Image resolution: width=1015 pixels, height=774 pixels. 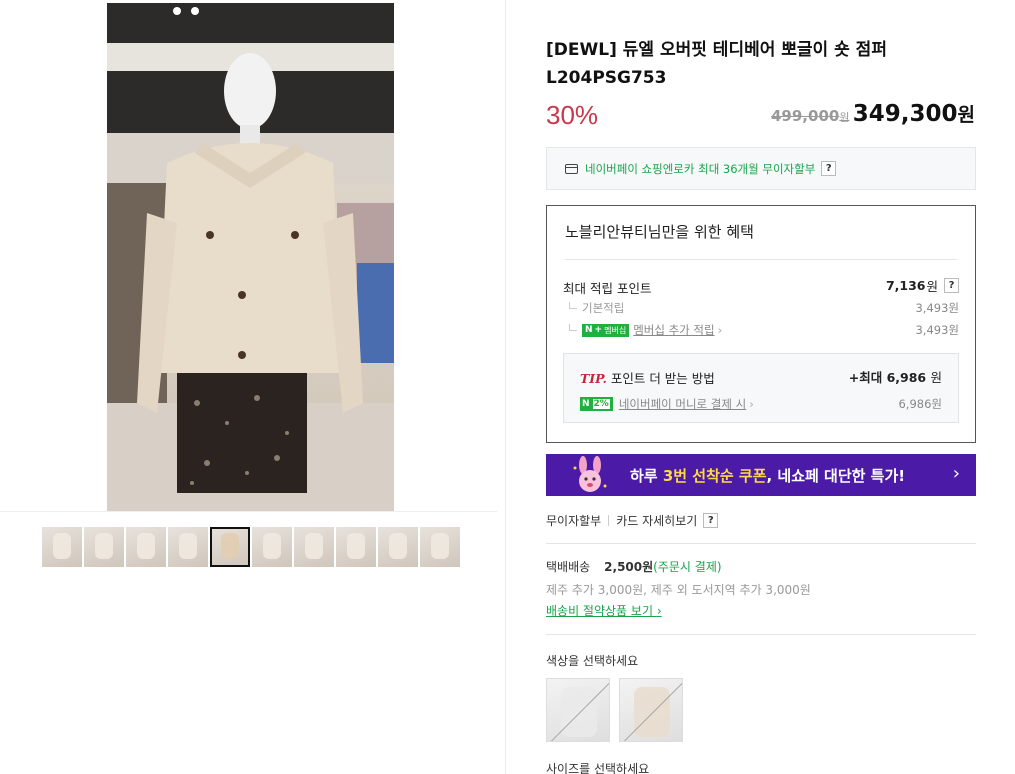 What do you see at coordinates (659, 232) in the screenshot?
I see `benefit-title: 노블리안뷰티님만을 위한 혜택` at bounding box center [659, 232].